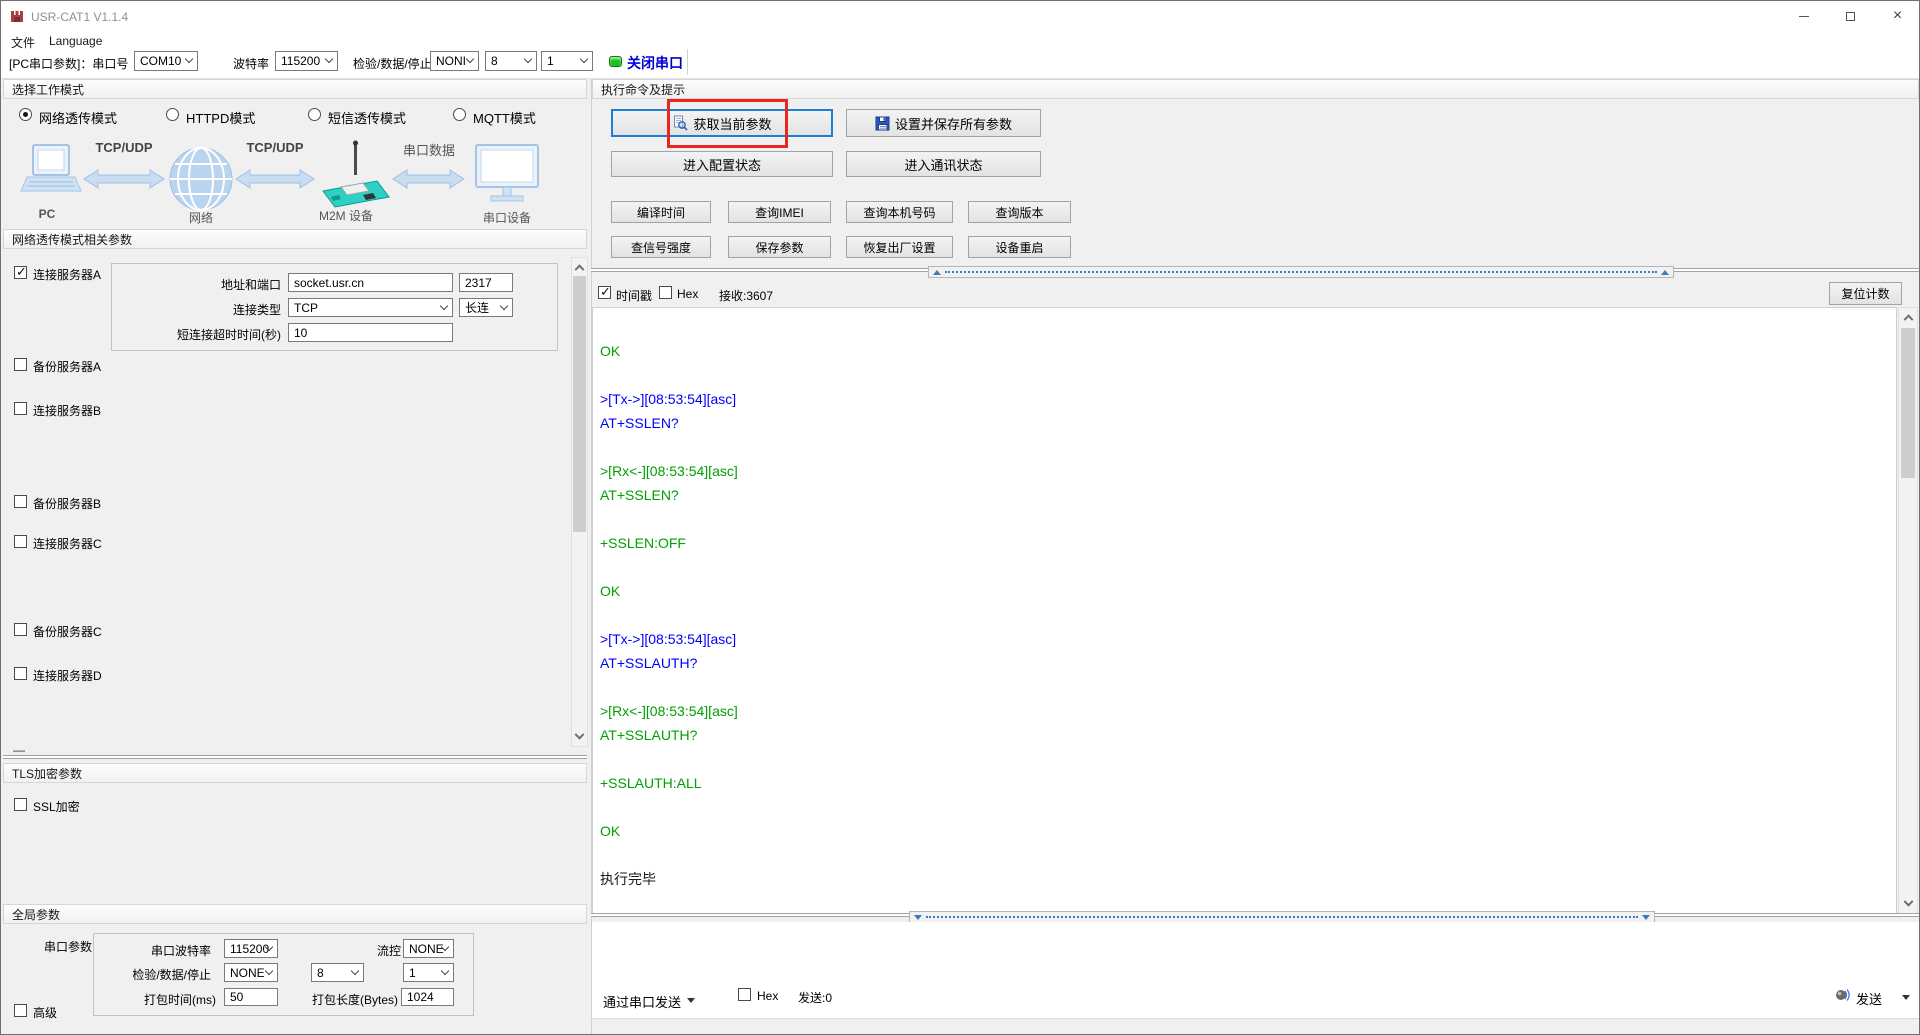 Image resolution: width=1920 pixels, height=1035 pixels. I want to click on query-signal-button: 查信号强度, so click(661, 247).